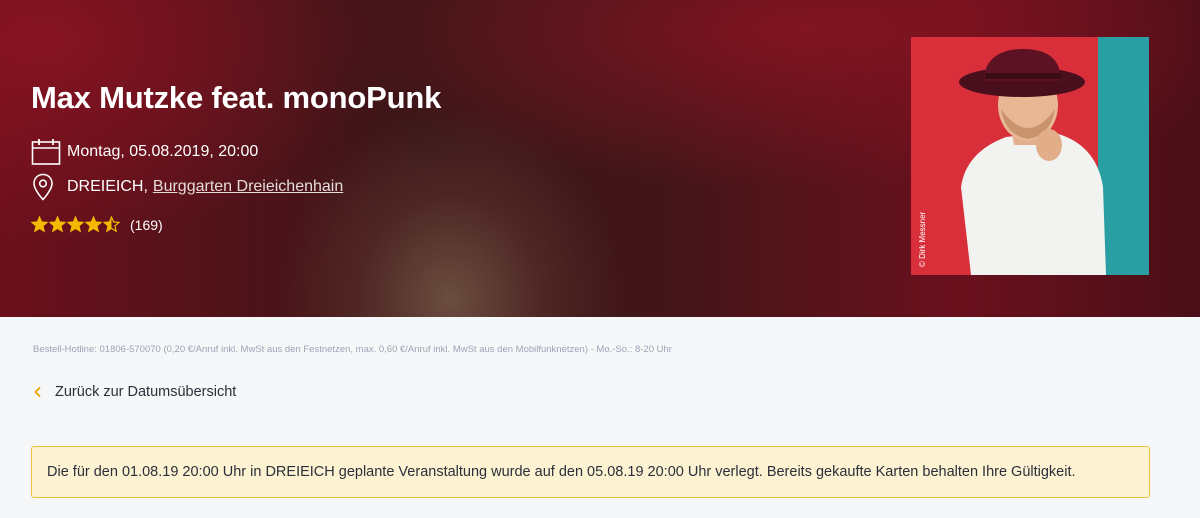 The image size is (1200, 518). Describe the element at coordinates (163, 151) in the screenshot. I see `event-date: Montag, 05.08.2019, 20:00` at that location.